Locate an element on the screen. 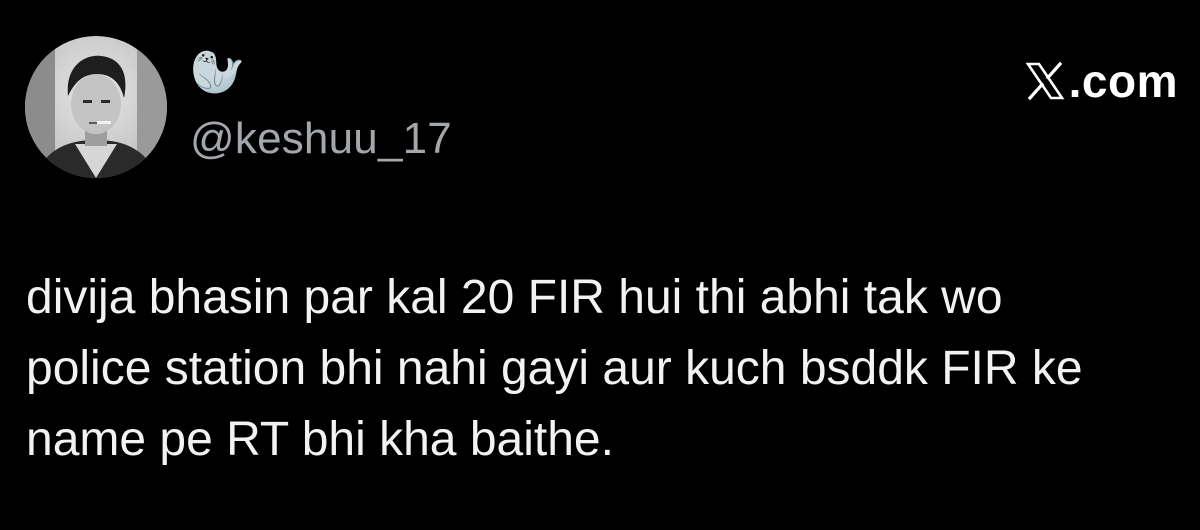  brand-text: .com is located at coordinates (1123, 81).